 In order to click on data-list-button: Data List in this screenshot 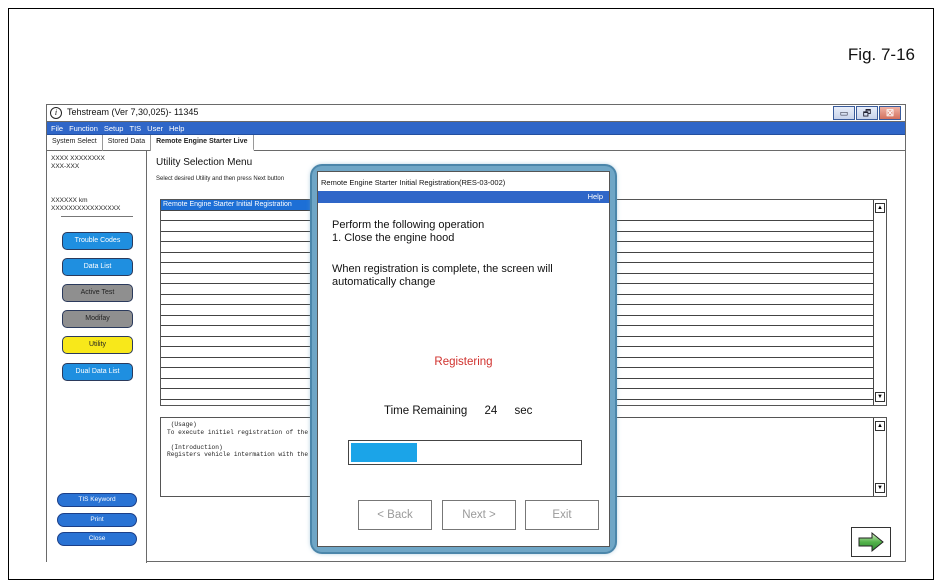, I will do `click(97, 267)`.